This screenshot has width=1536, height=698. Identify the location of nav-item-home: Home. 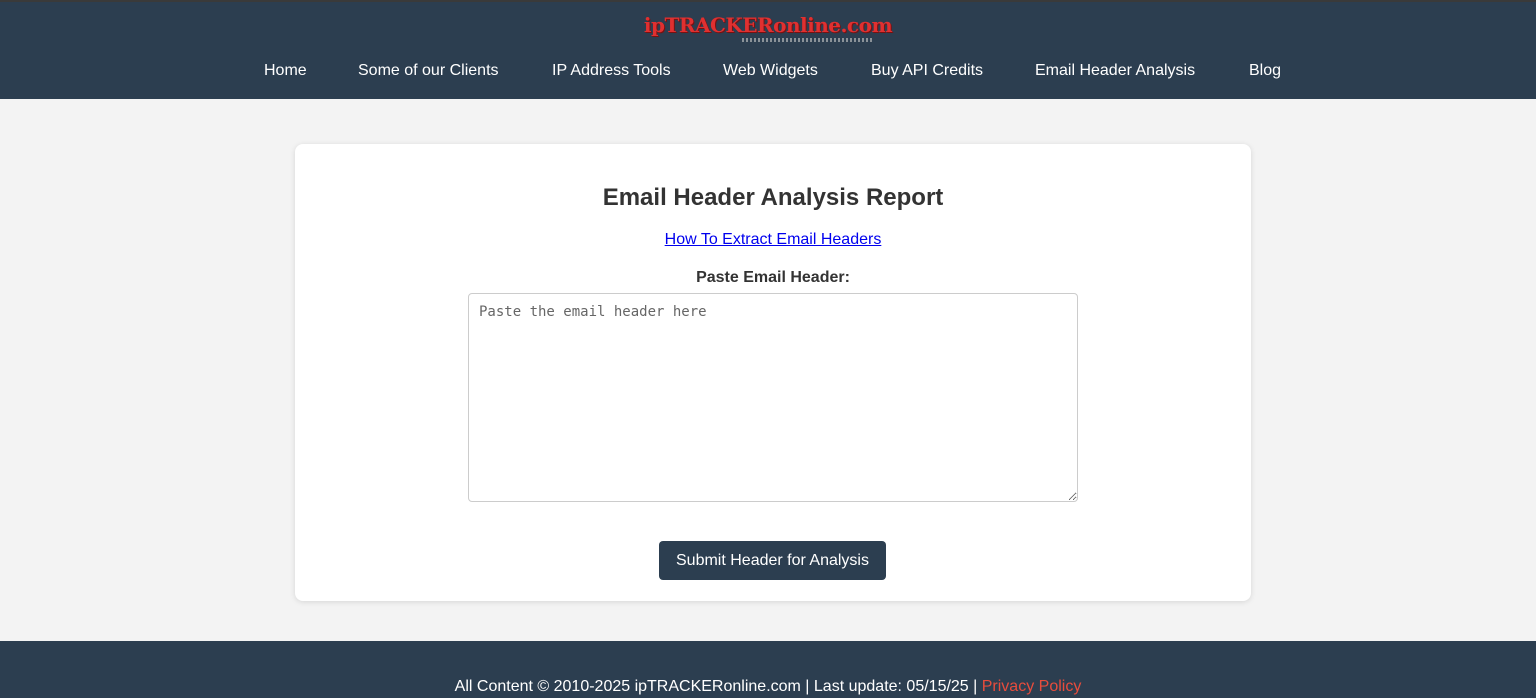
(285, 71).